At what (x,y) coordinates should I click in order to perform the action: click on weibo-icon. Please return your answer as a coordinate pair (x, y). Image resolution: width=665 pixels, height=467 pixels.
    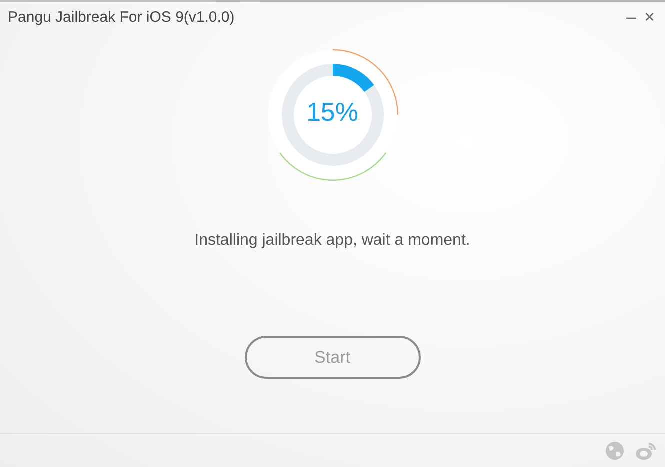
    Looking at the image, I should click on (646, 450).